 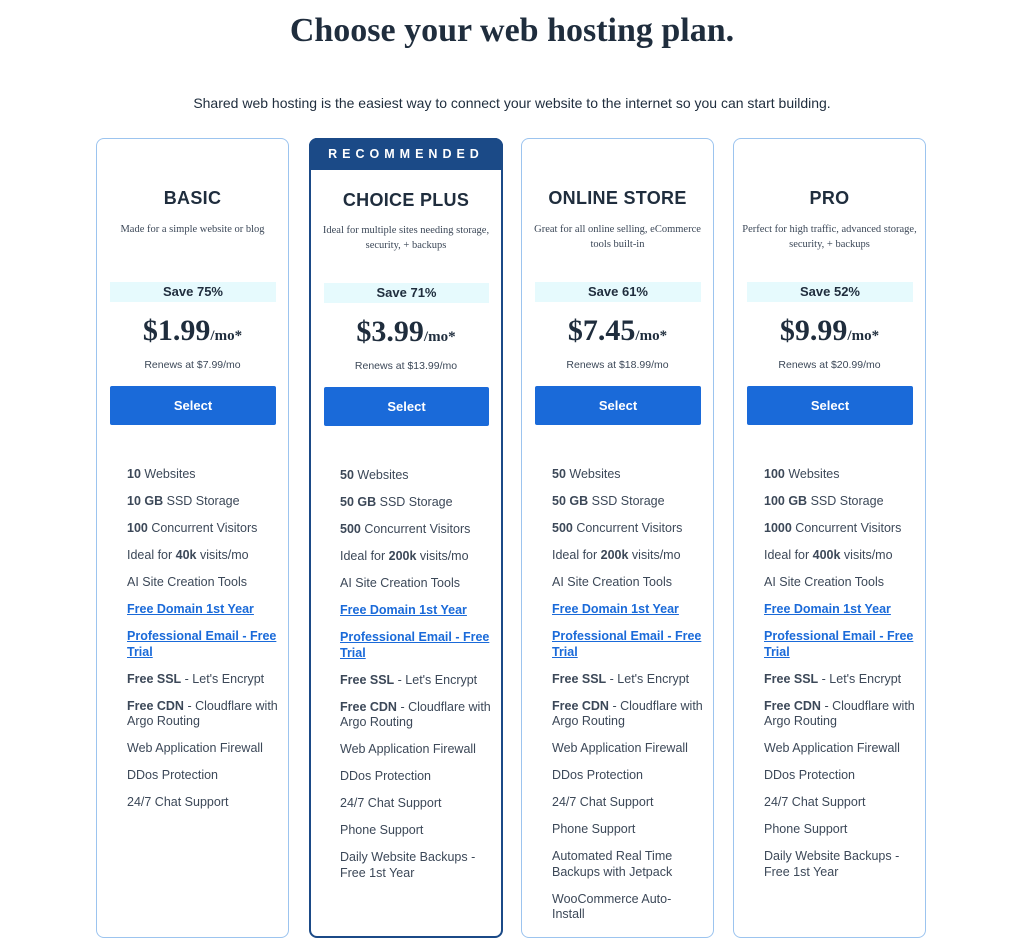 I want to click on feature-item: 100 Websites, so click(x=839, y=475).